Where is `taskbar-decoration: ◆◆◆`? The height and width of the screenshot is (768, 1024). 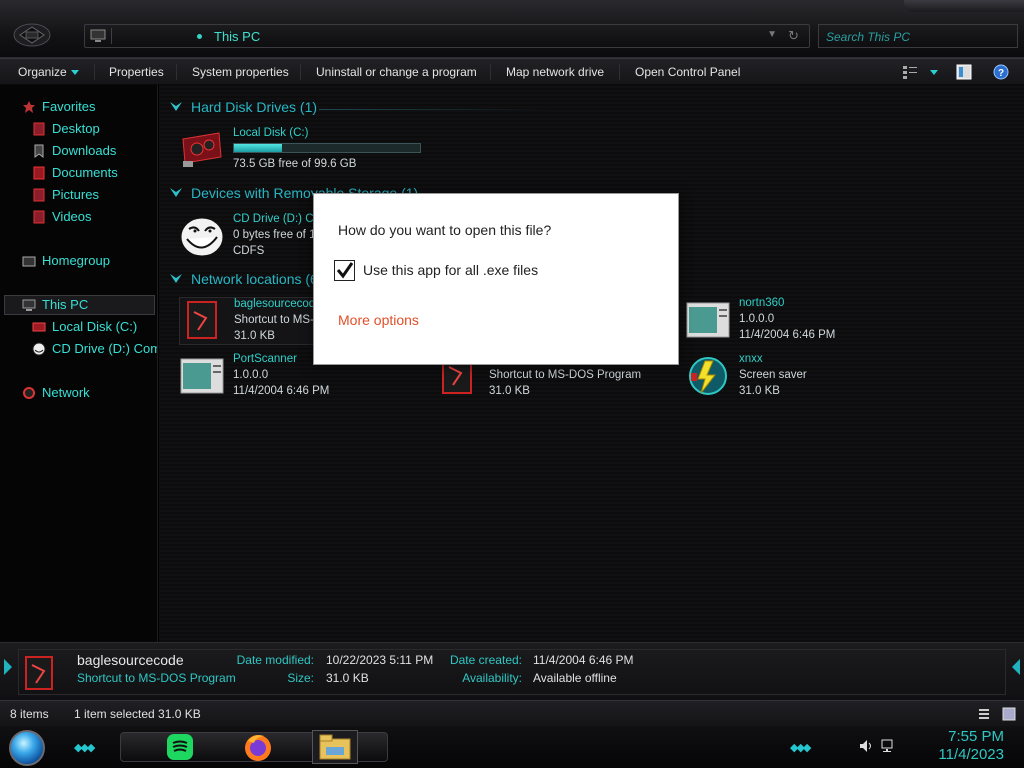
taskbar-decoration: ◆◆◆ is located at coordinates (800, 748).